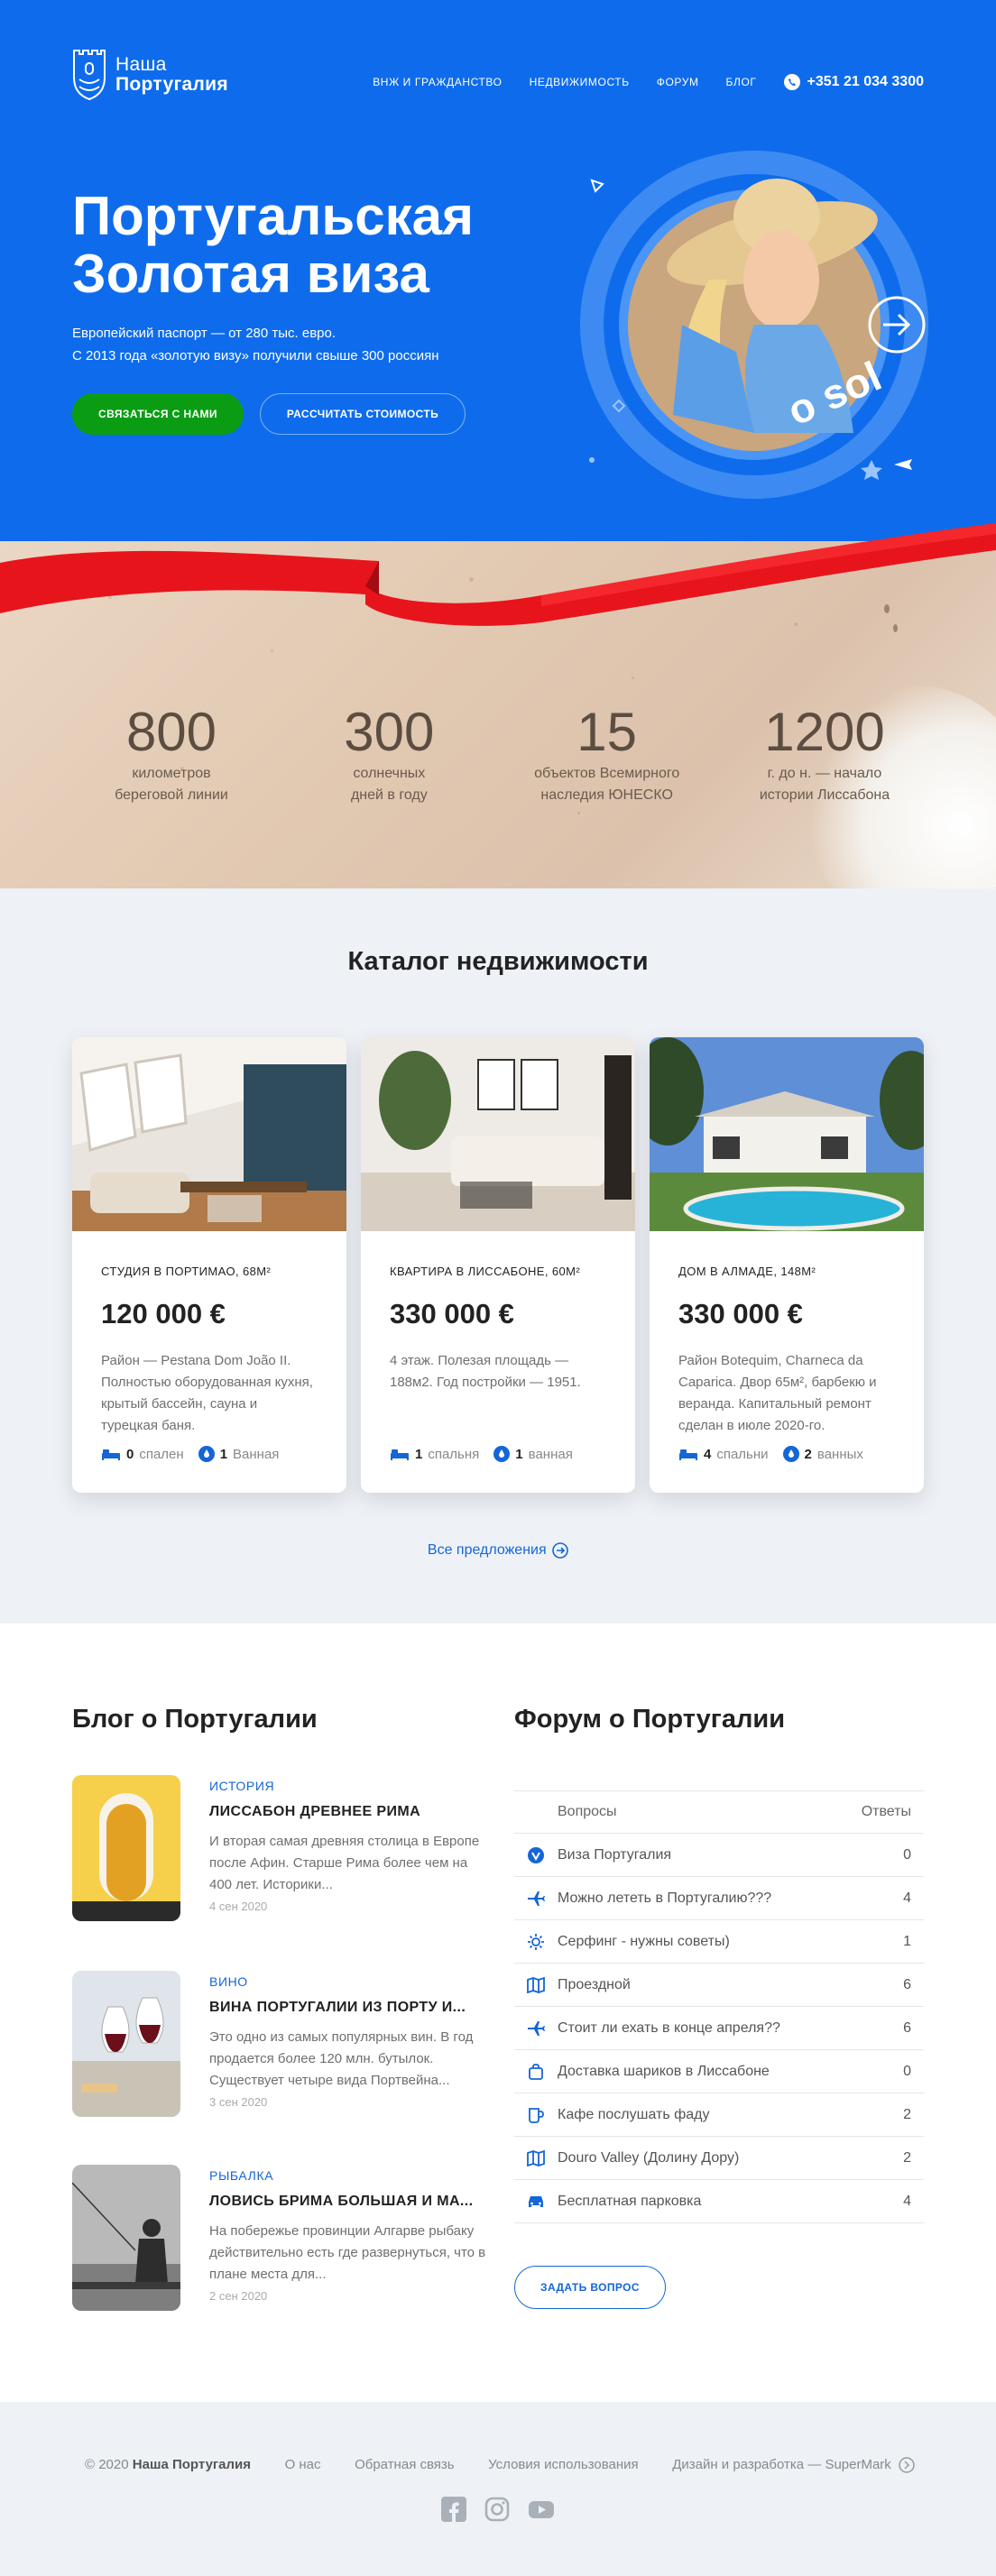  I want to click on nav-item-residency: ВНЖ И ГРАЖДАНСТВО, so click(438, 82).